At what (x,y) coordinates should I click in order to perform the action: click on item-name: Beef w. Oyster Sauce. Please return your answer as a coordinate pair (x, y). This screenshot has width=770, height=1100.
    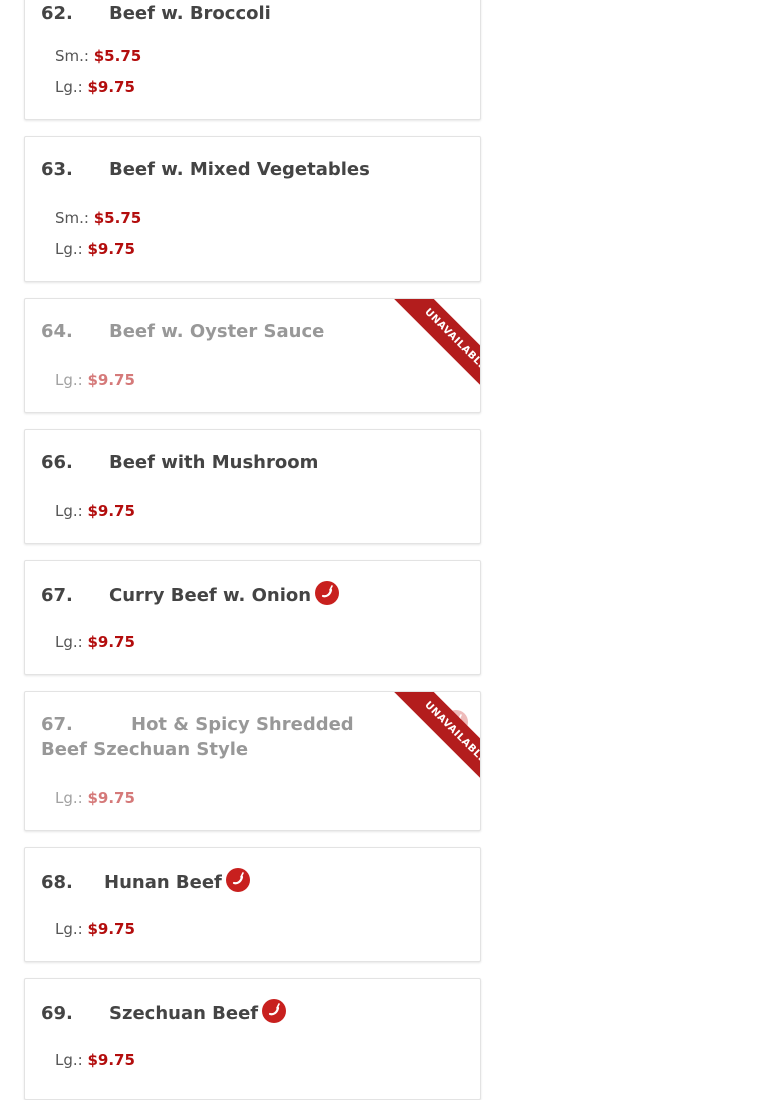
    Looking at the image, I should click on (217, 331).